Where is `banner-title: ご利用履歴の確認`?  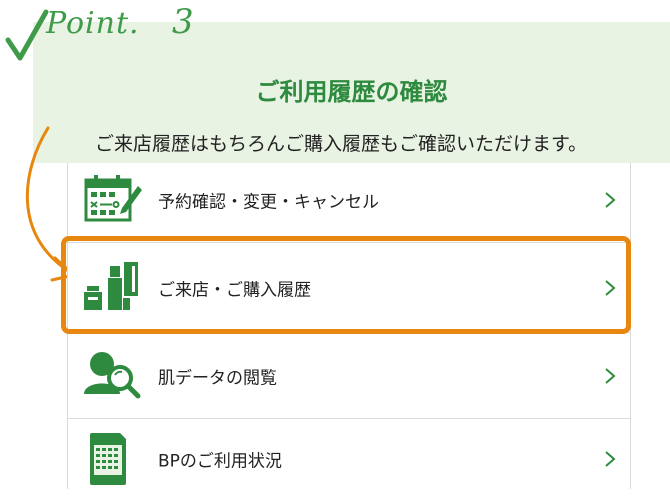
banner-title: ご利用履歴の確認 is located at coordinates (351, 91).